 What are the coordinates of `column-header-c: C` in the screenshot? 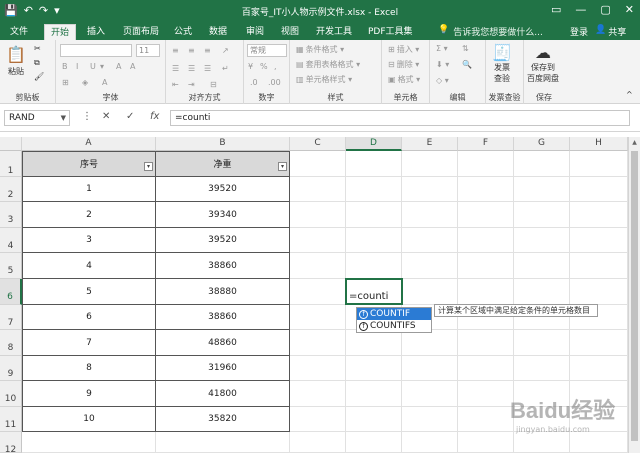 It's located at (318, 144).